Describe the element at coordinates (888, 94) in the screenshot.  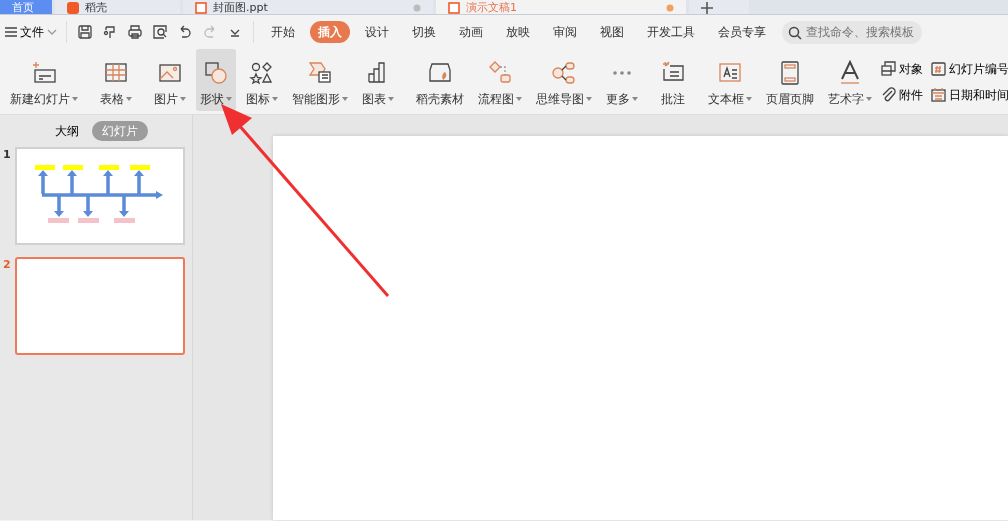
I see `paperclip-icon` at that location.